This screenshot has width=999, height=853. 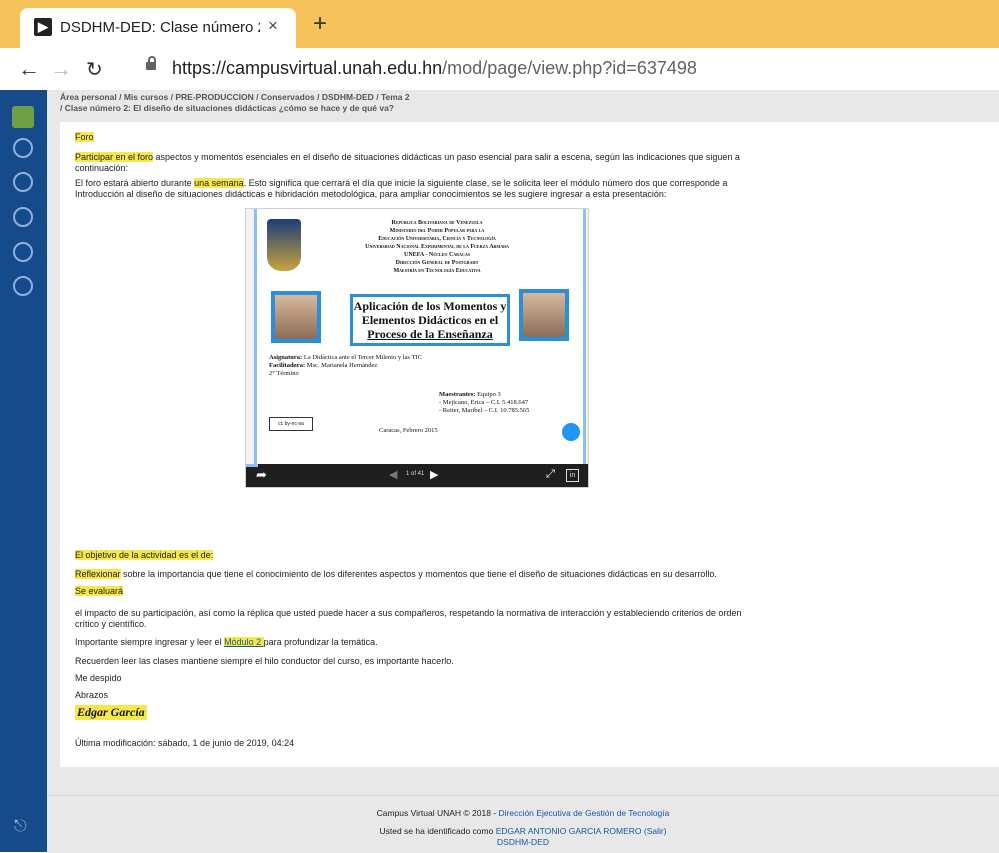 What do you see at coordinates (569, 831) in the screenshot?
I see `footer-user-link: EDGAR ANTONIO GARCIA ROMERO` at bounding box center [569, 831].